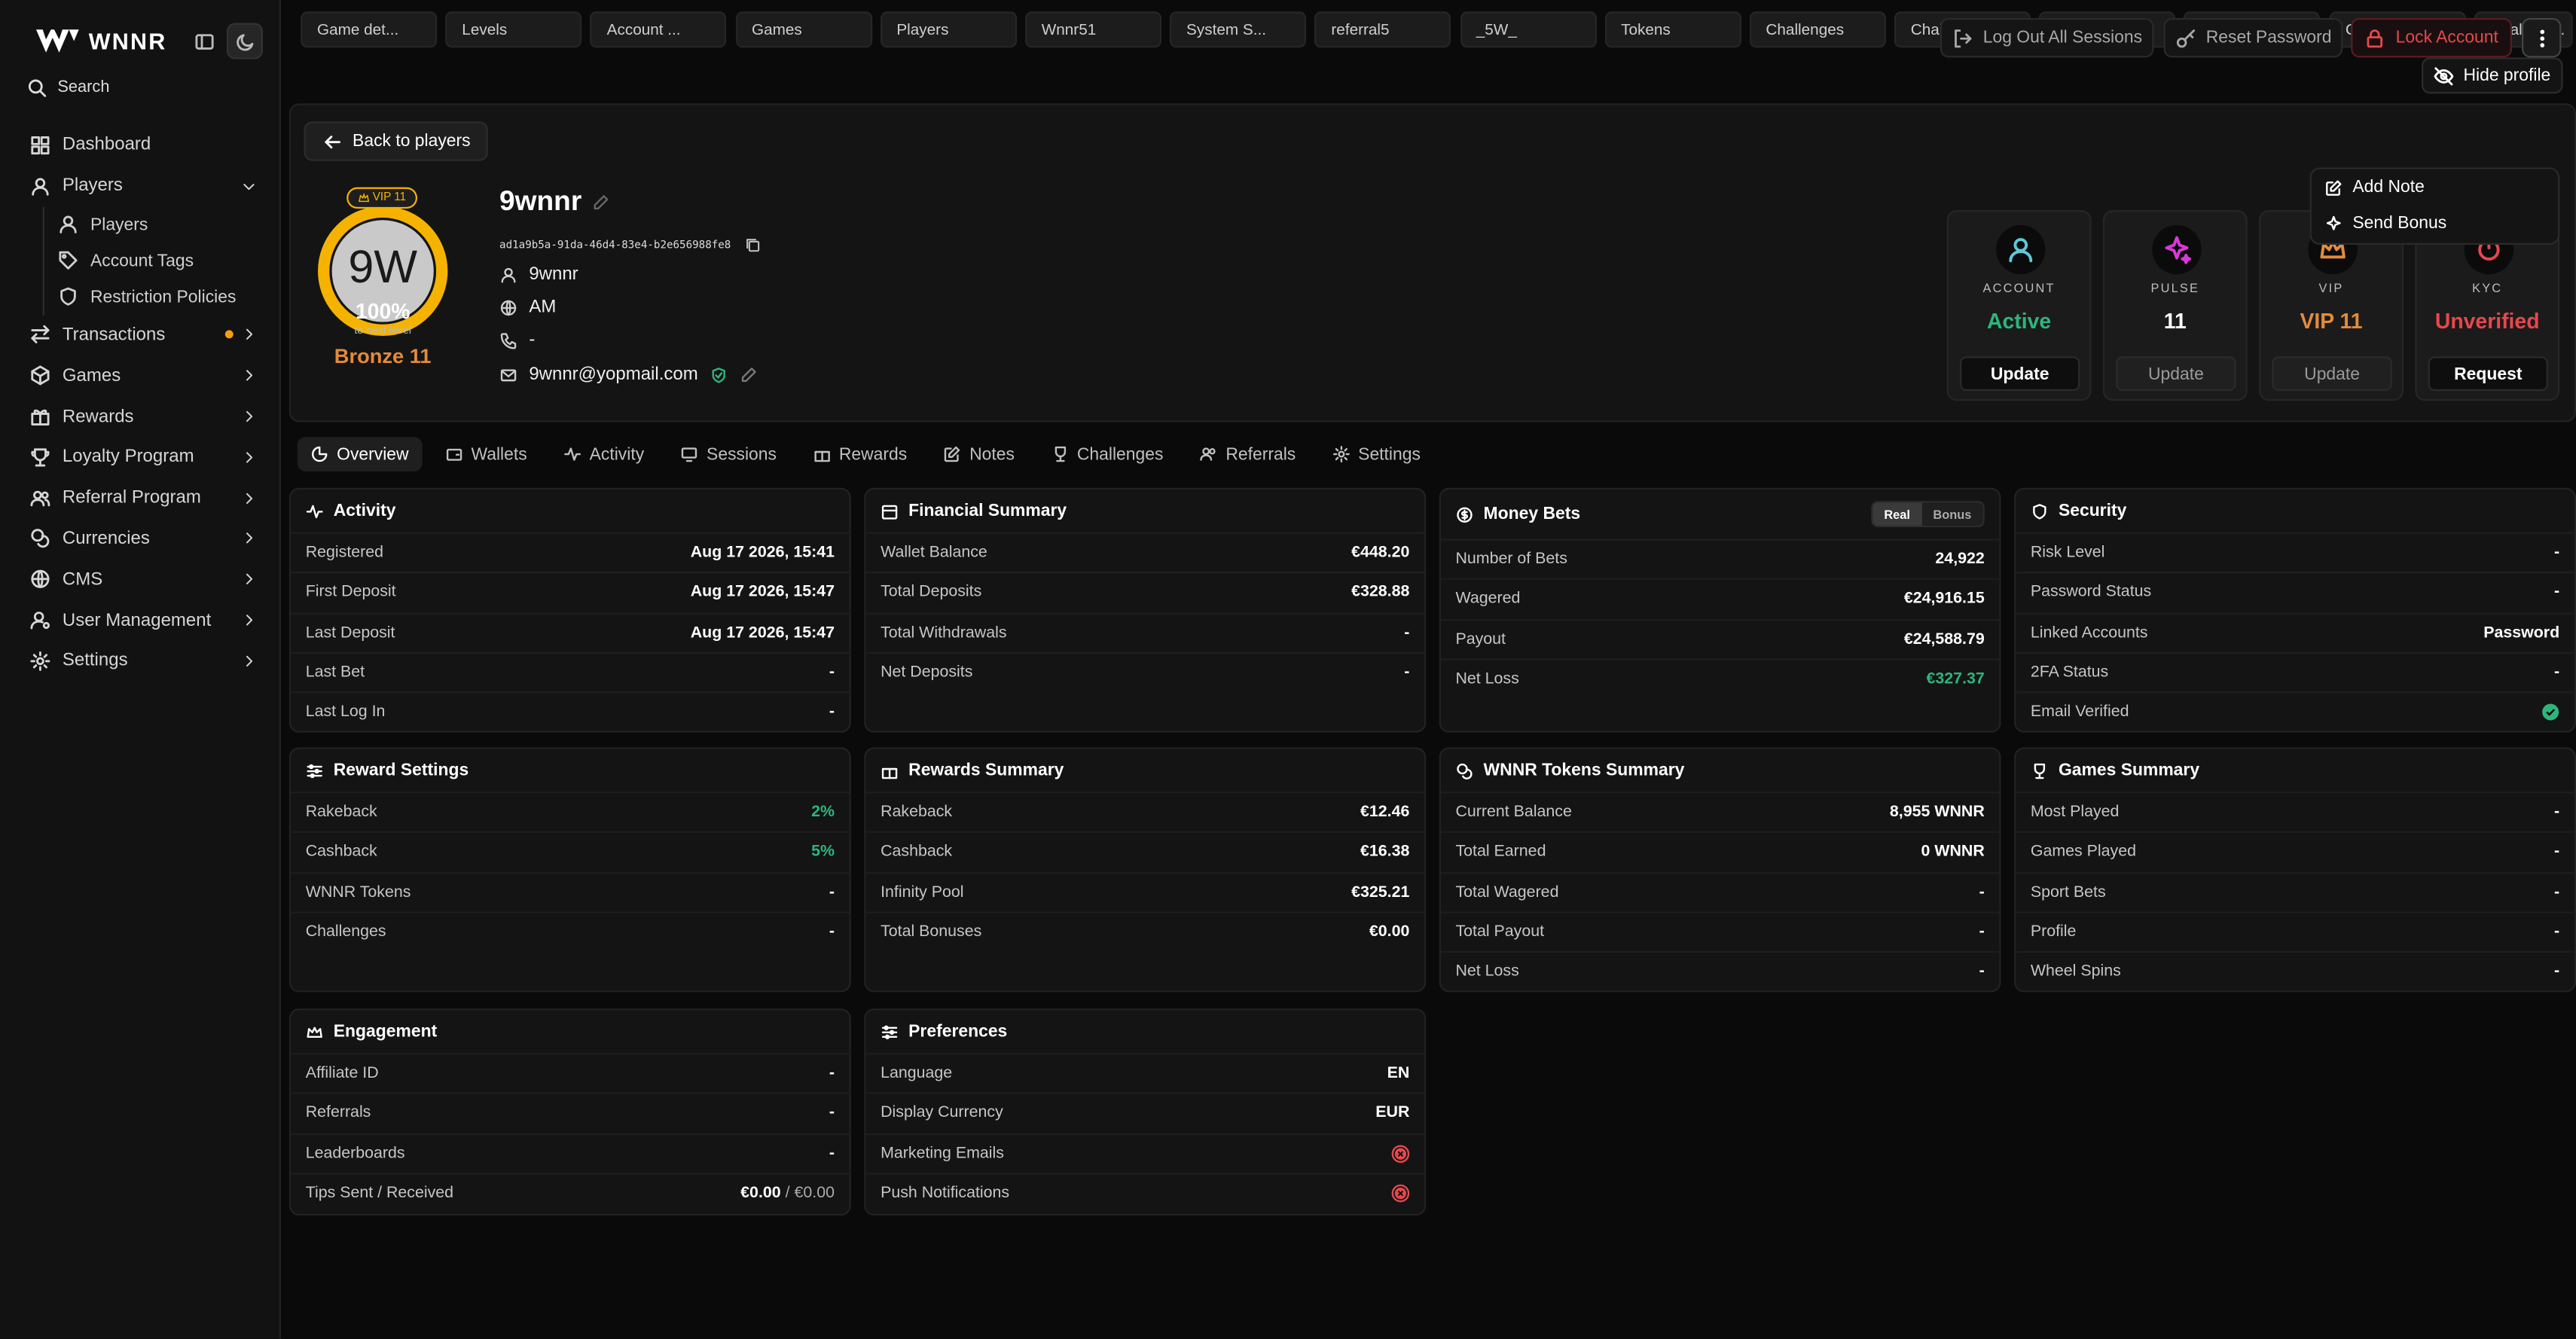 This screenshot has height=1339, width=2576. Describe the element at coordinates (533, 340) in the screenshot. I see `phone: -` at that location.